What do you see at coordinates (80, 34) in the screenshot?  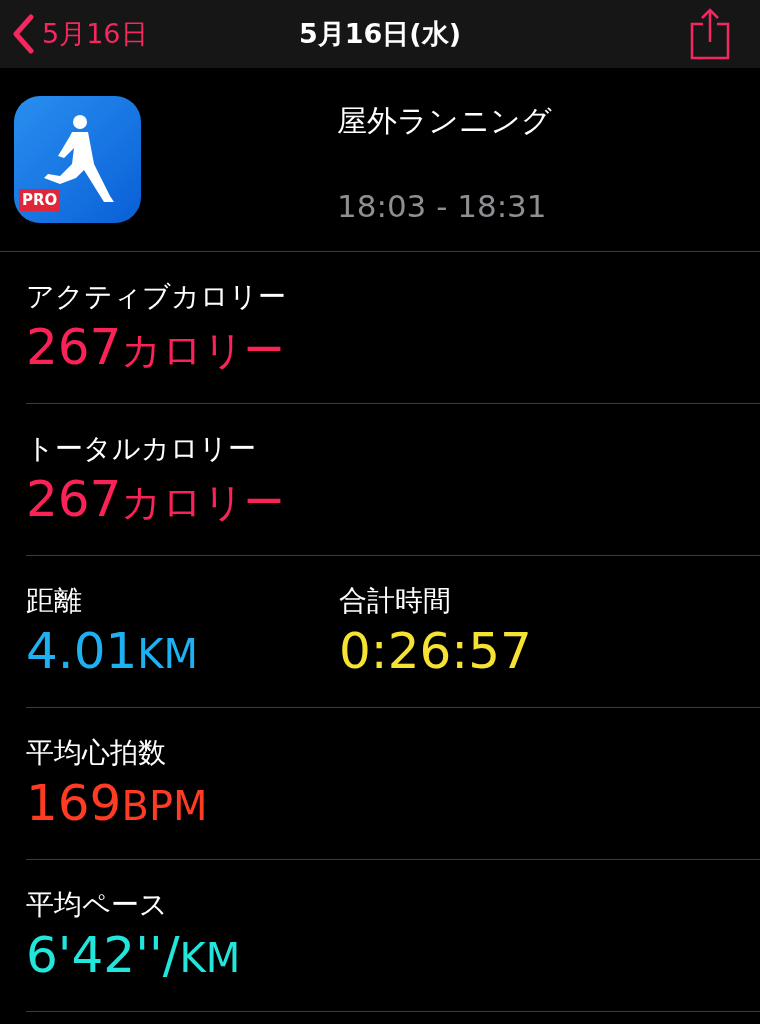 I see `back-button: 5月16日` at bounding box center [80, 34].